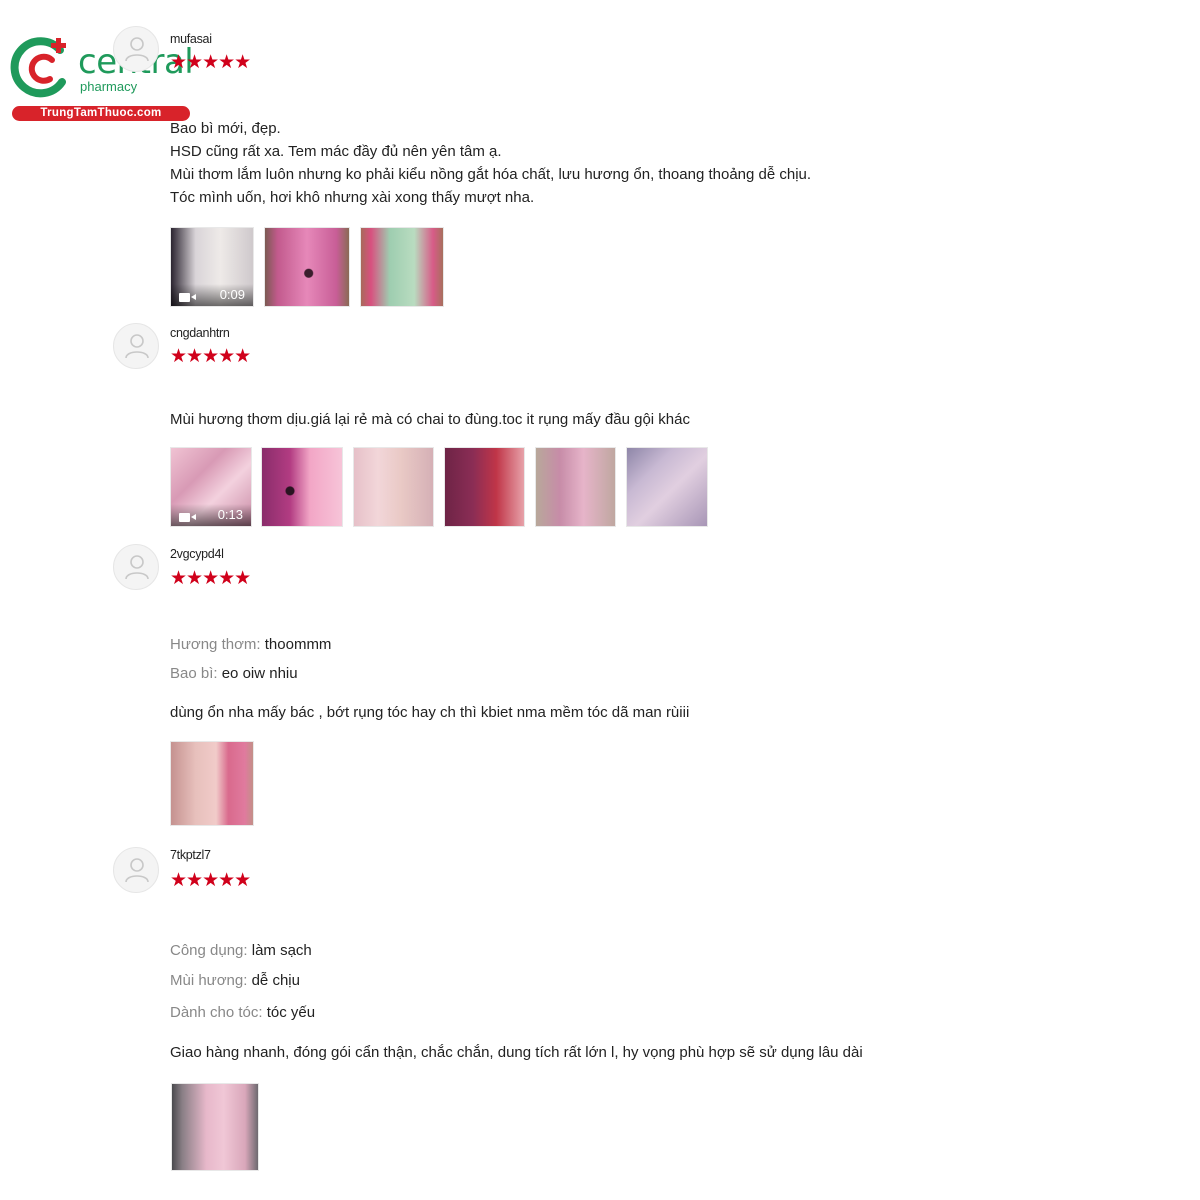 This screenshot has width=1200, height=1200. What do you see at coordinates (191, 39) in the screenshot?
I see `review-username: mufasai` at bounding box center [191, 39].